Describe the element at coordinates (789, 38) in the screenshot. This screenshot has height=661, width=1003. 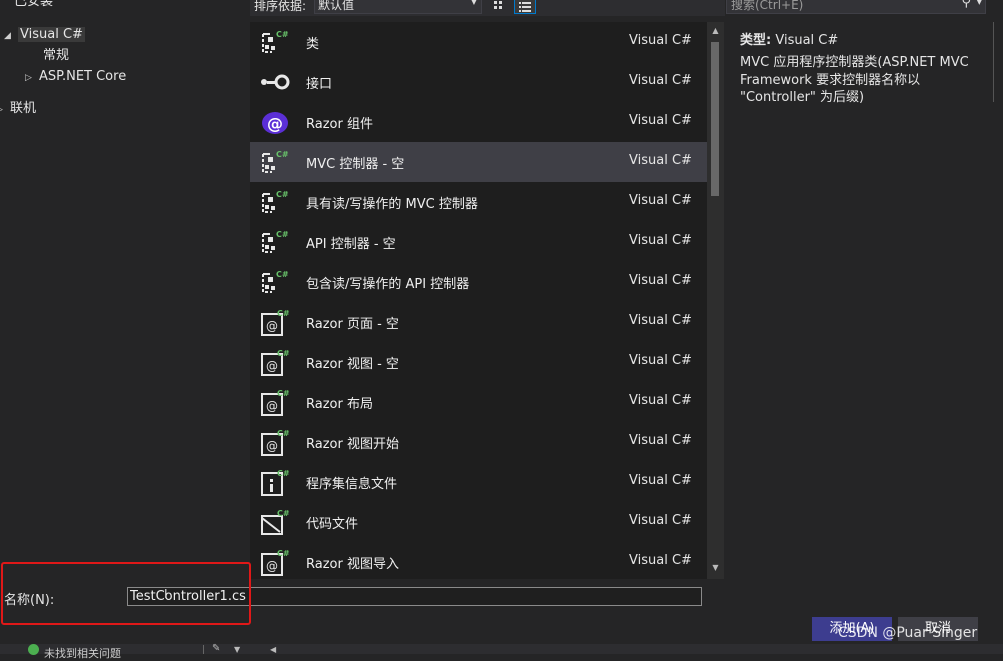
I see `detail-type: 类型: Visual C#` at that location.